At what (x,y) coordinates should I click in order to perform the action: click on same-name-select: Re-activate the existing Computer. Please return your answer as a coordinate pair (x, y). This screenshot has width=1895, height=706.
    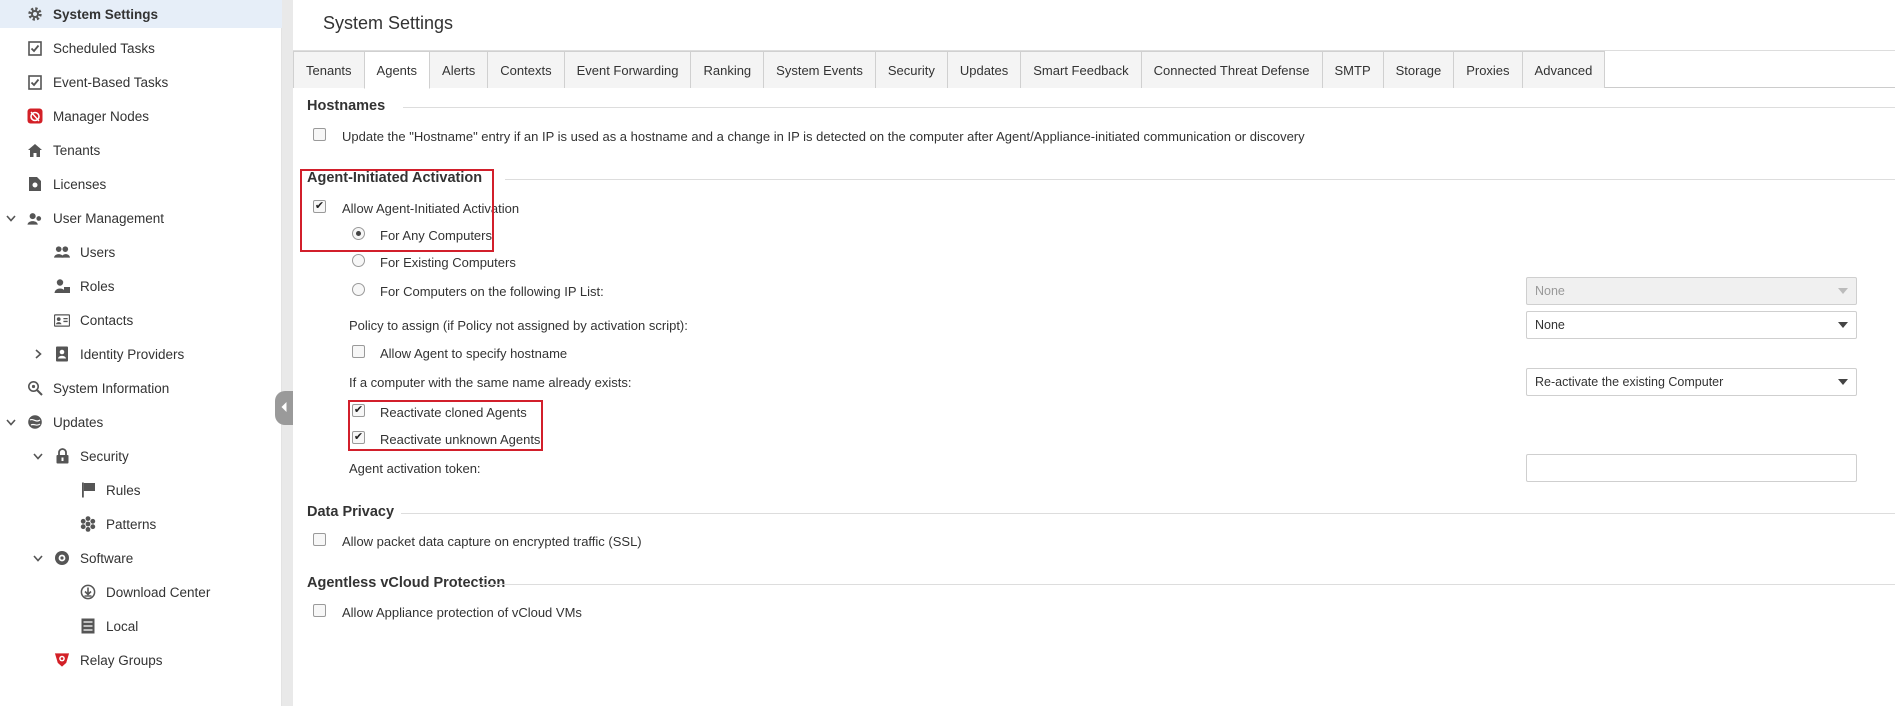
    Looking at the image, I should click on (1691, 382).